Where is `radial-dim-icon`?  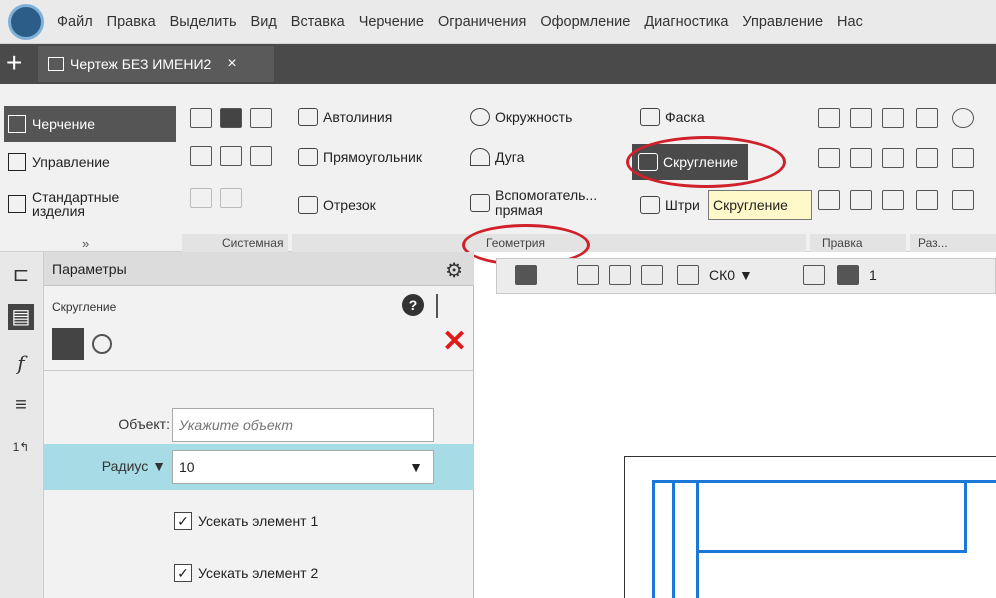
radial-dim-icon is located at coordinates (963, 200).